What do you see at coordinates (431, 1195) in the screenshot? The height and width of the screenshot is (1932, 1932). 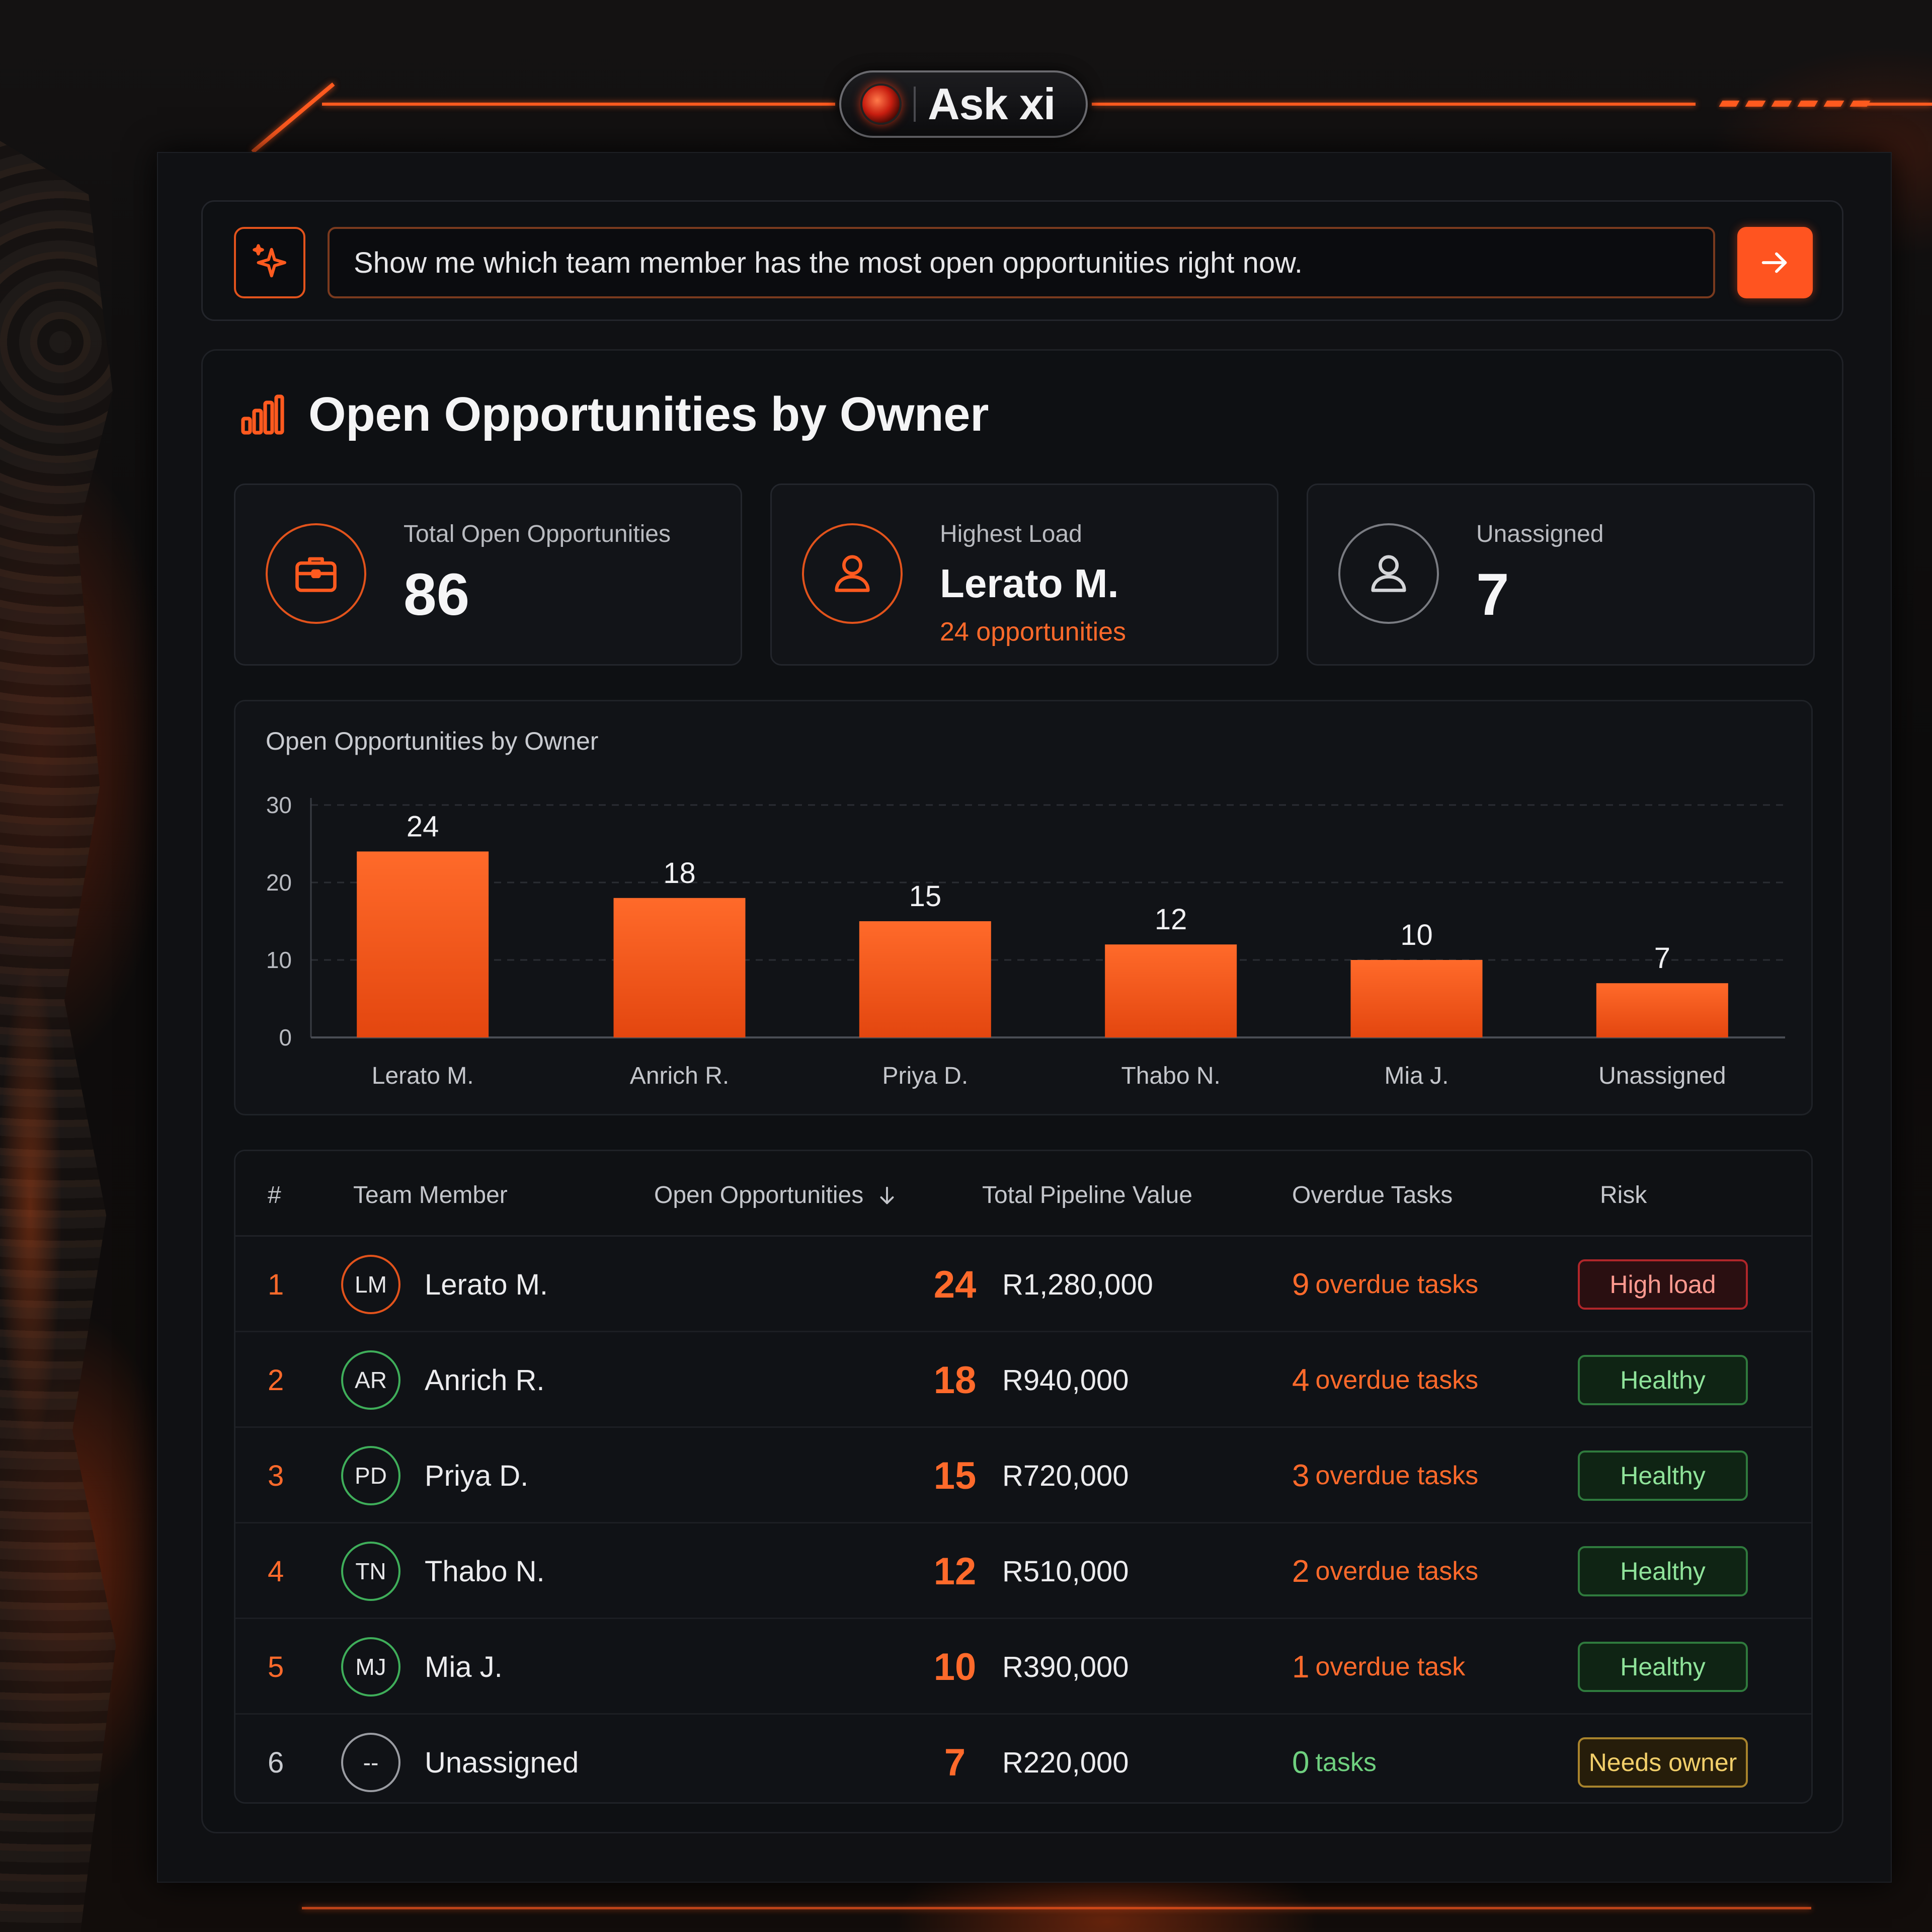 I see `col-team-member: Team Member` at bounding box center [431, 1195].